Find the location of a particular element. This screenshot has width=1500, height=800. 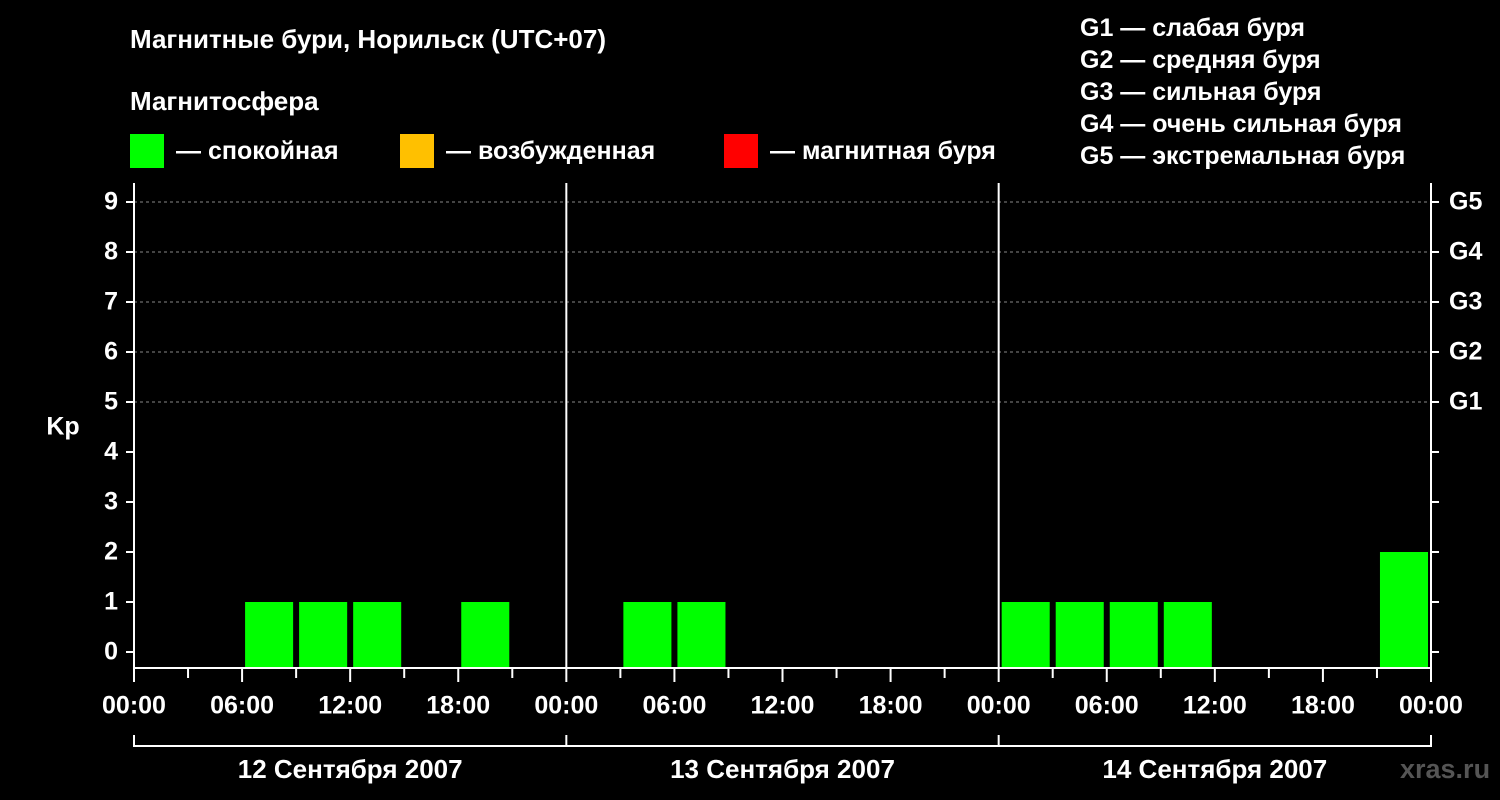

y-tick-label: 8 is located at coordinates (111, 252).